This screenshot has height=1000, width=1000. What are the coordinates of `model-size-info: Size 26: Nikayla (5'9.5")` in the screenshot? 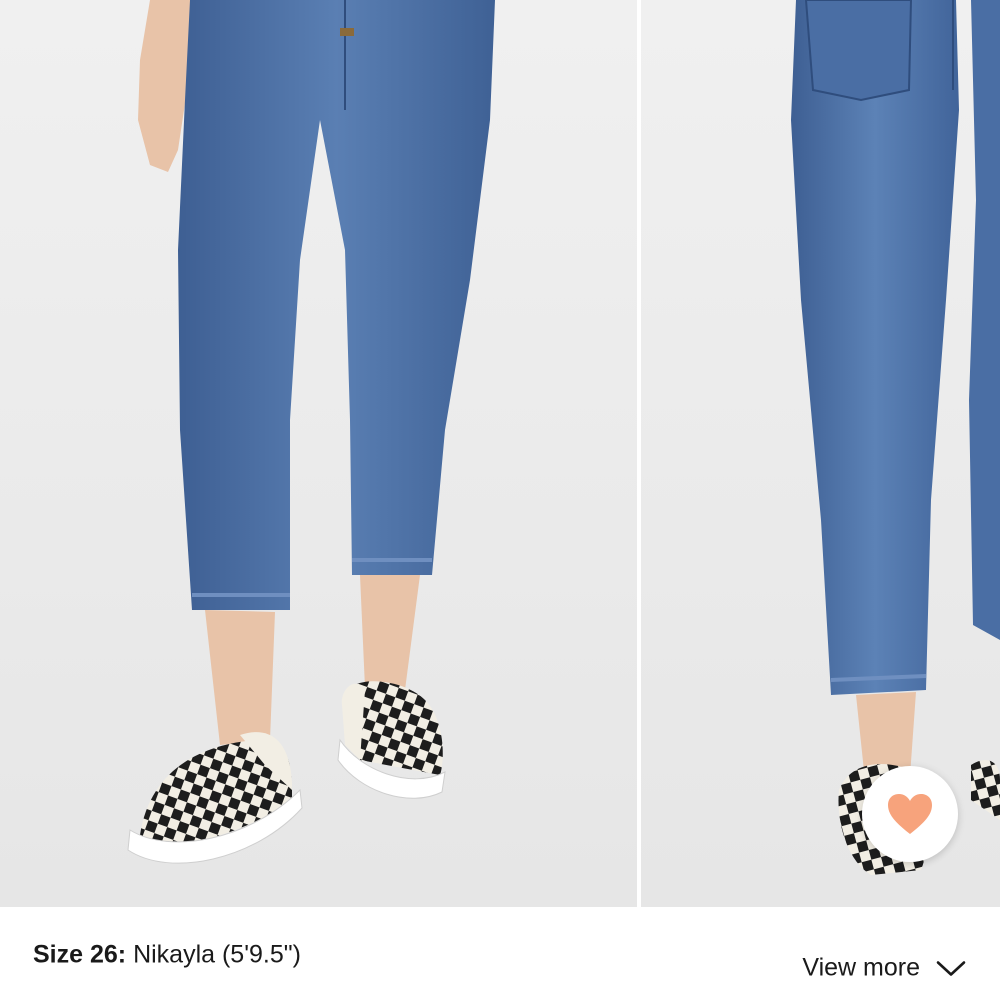 It's located at (167, 955).